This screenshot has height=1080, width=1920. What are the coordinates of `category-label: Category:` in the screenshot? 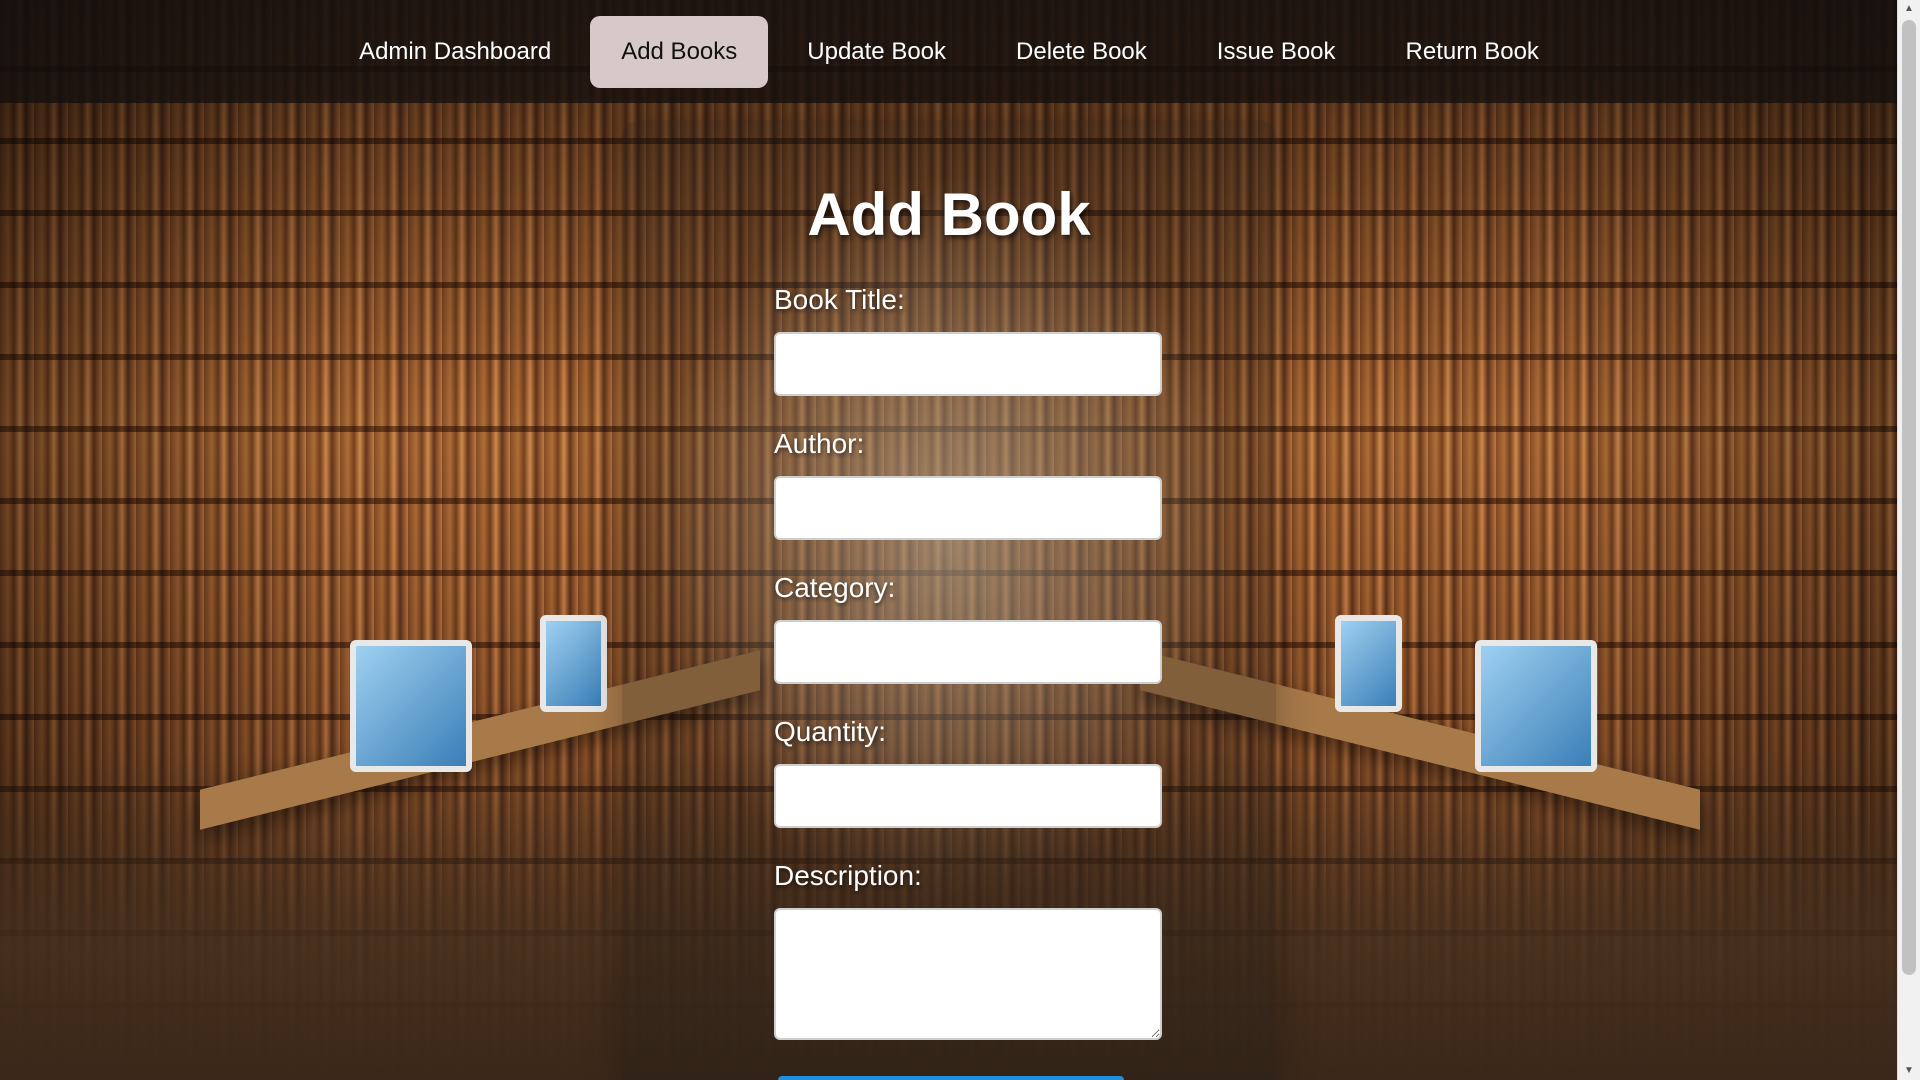 It's located at (835, 587).